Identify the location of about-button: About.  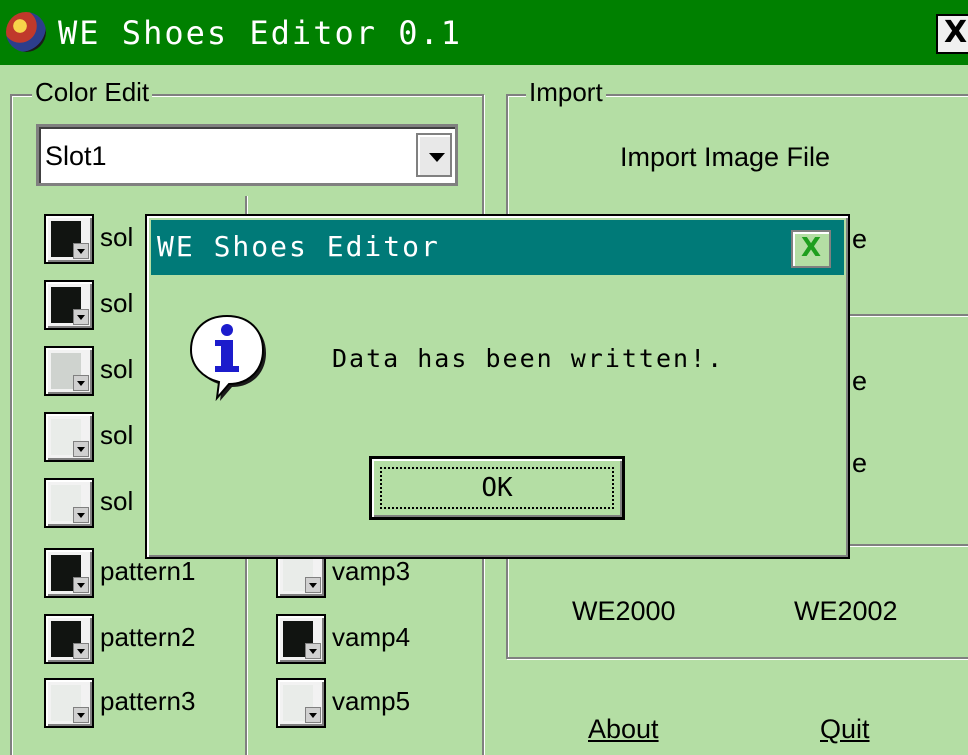
(623, 729).